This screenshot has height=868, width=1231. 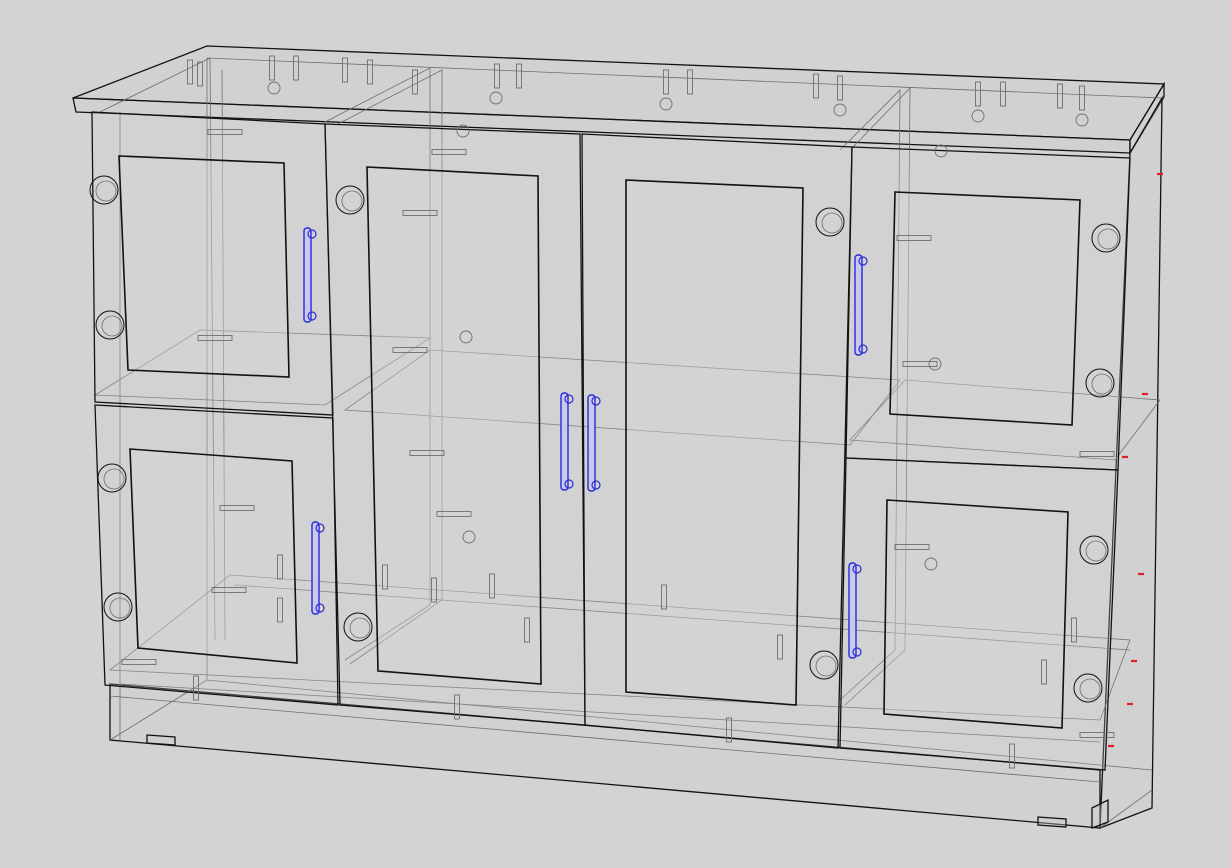 I want to click on foot-left, so click(x=161, y=740).